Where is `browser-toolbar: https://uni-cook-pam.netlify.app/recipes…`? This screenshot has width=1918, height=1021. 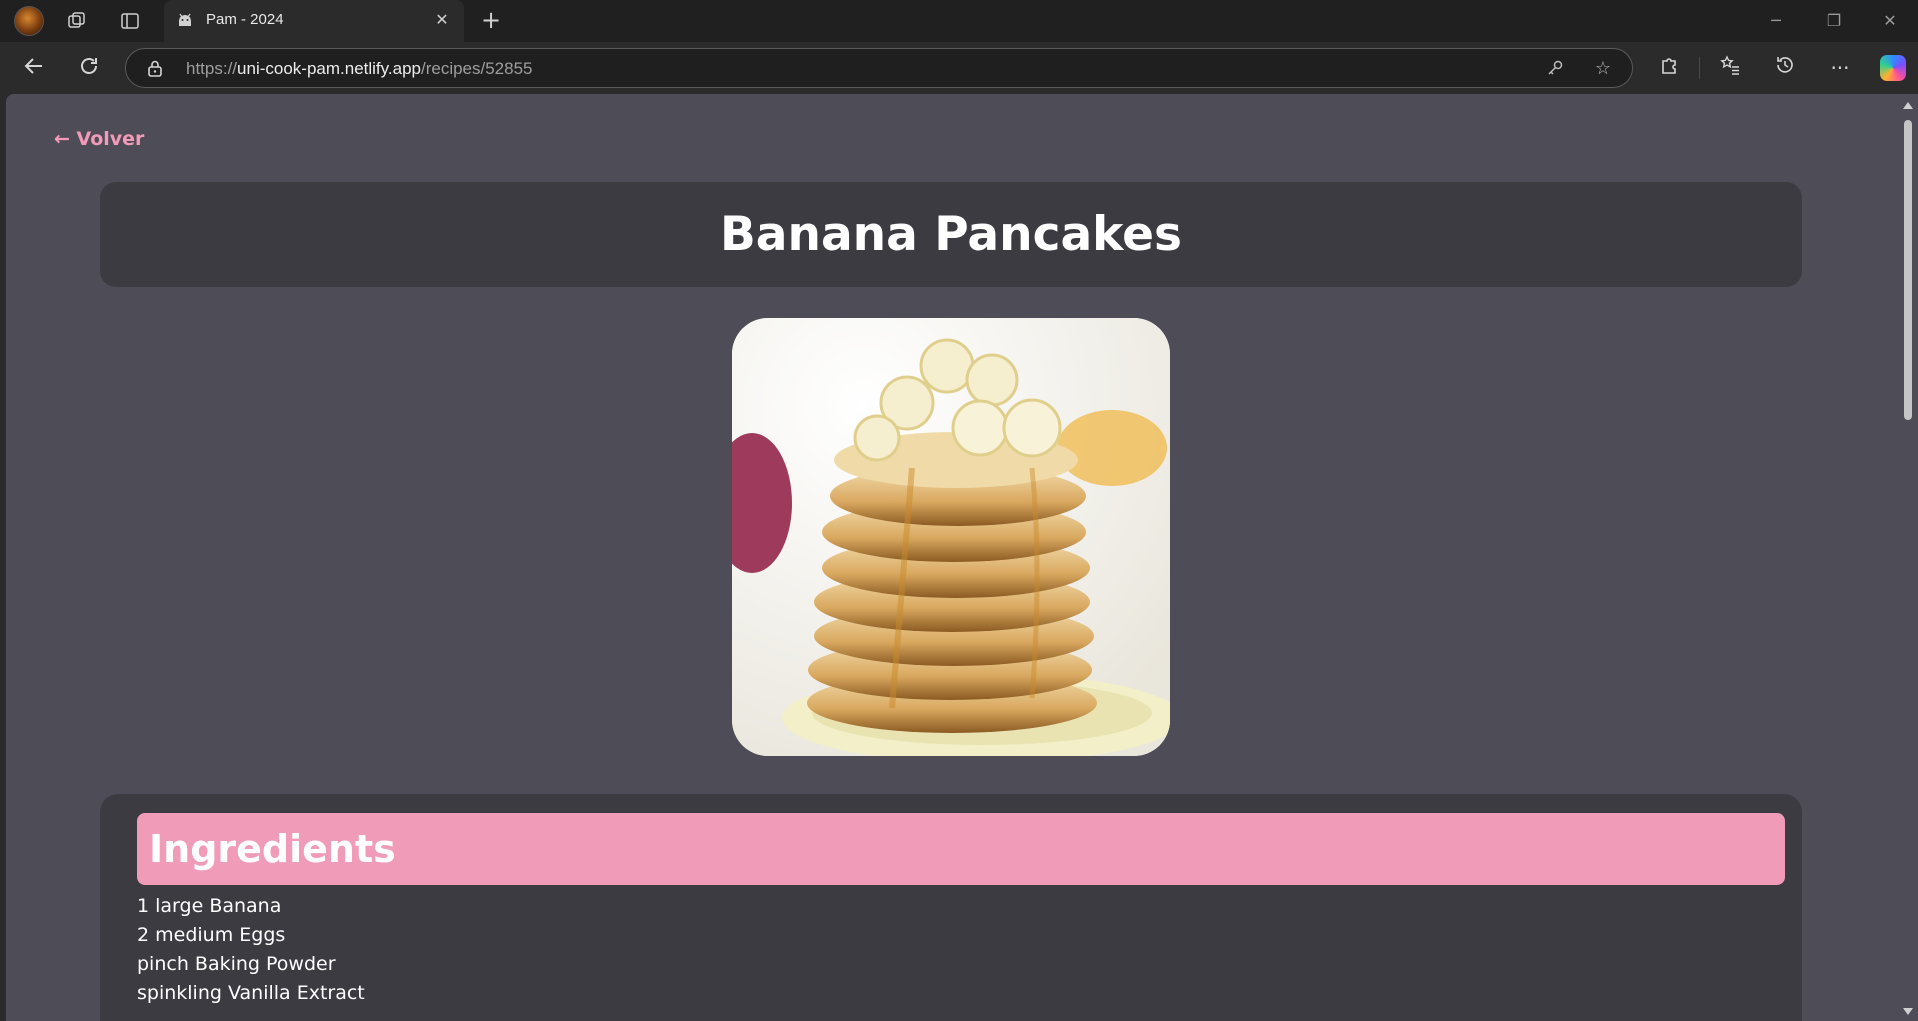 browser-toolbar: https://uni-cook-pam.netlify.app/recipes… is located at coordinates (959, 68).